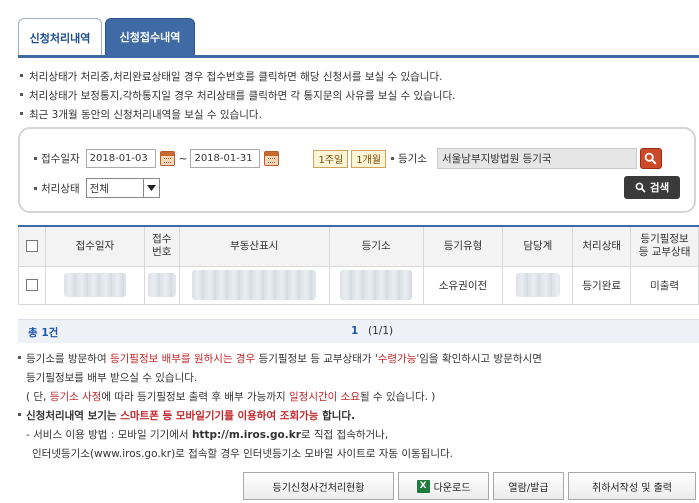 The height and width of the screenshot is (503, 699). What do you see at coordinates (376, 285) in the screenshot?
I see `redacted-registry` at bounding box center [376, 285].